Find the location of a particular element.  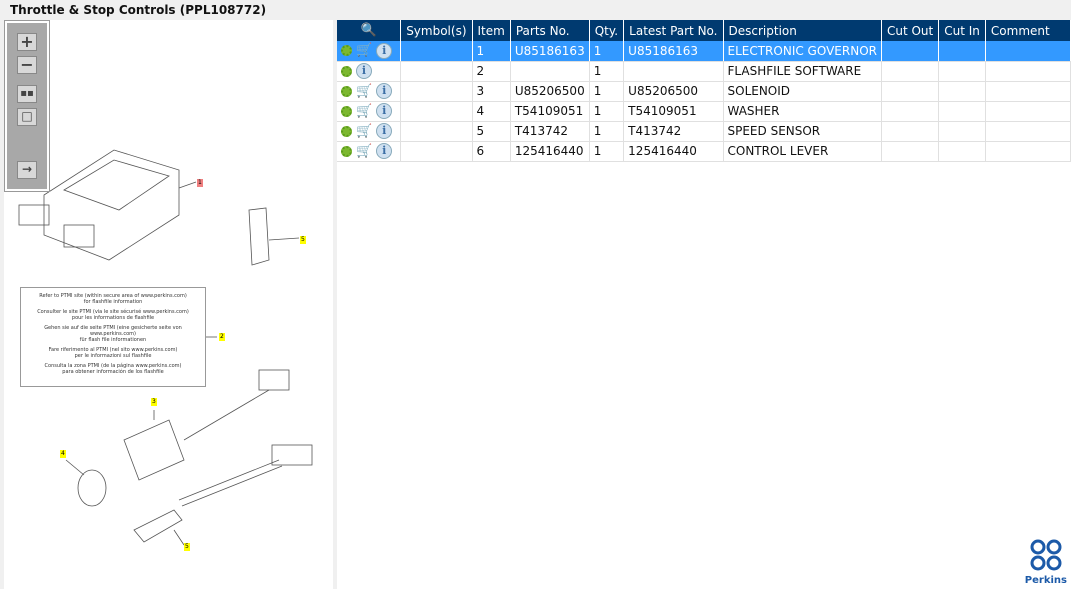

cell-description: WASHER is located at coordinates (802, 111).